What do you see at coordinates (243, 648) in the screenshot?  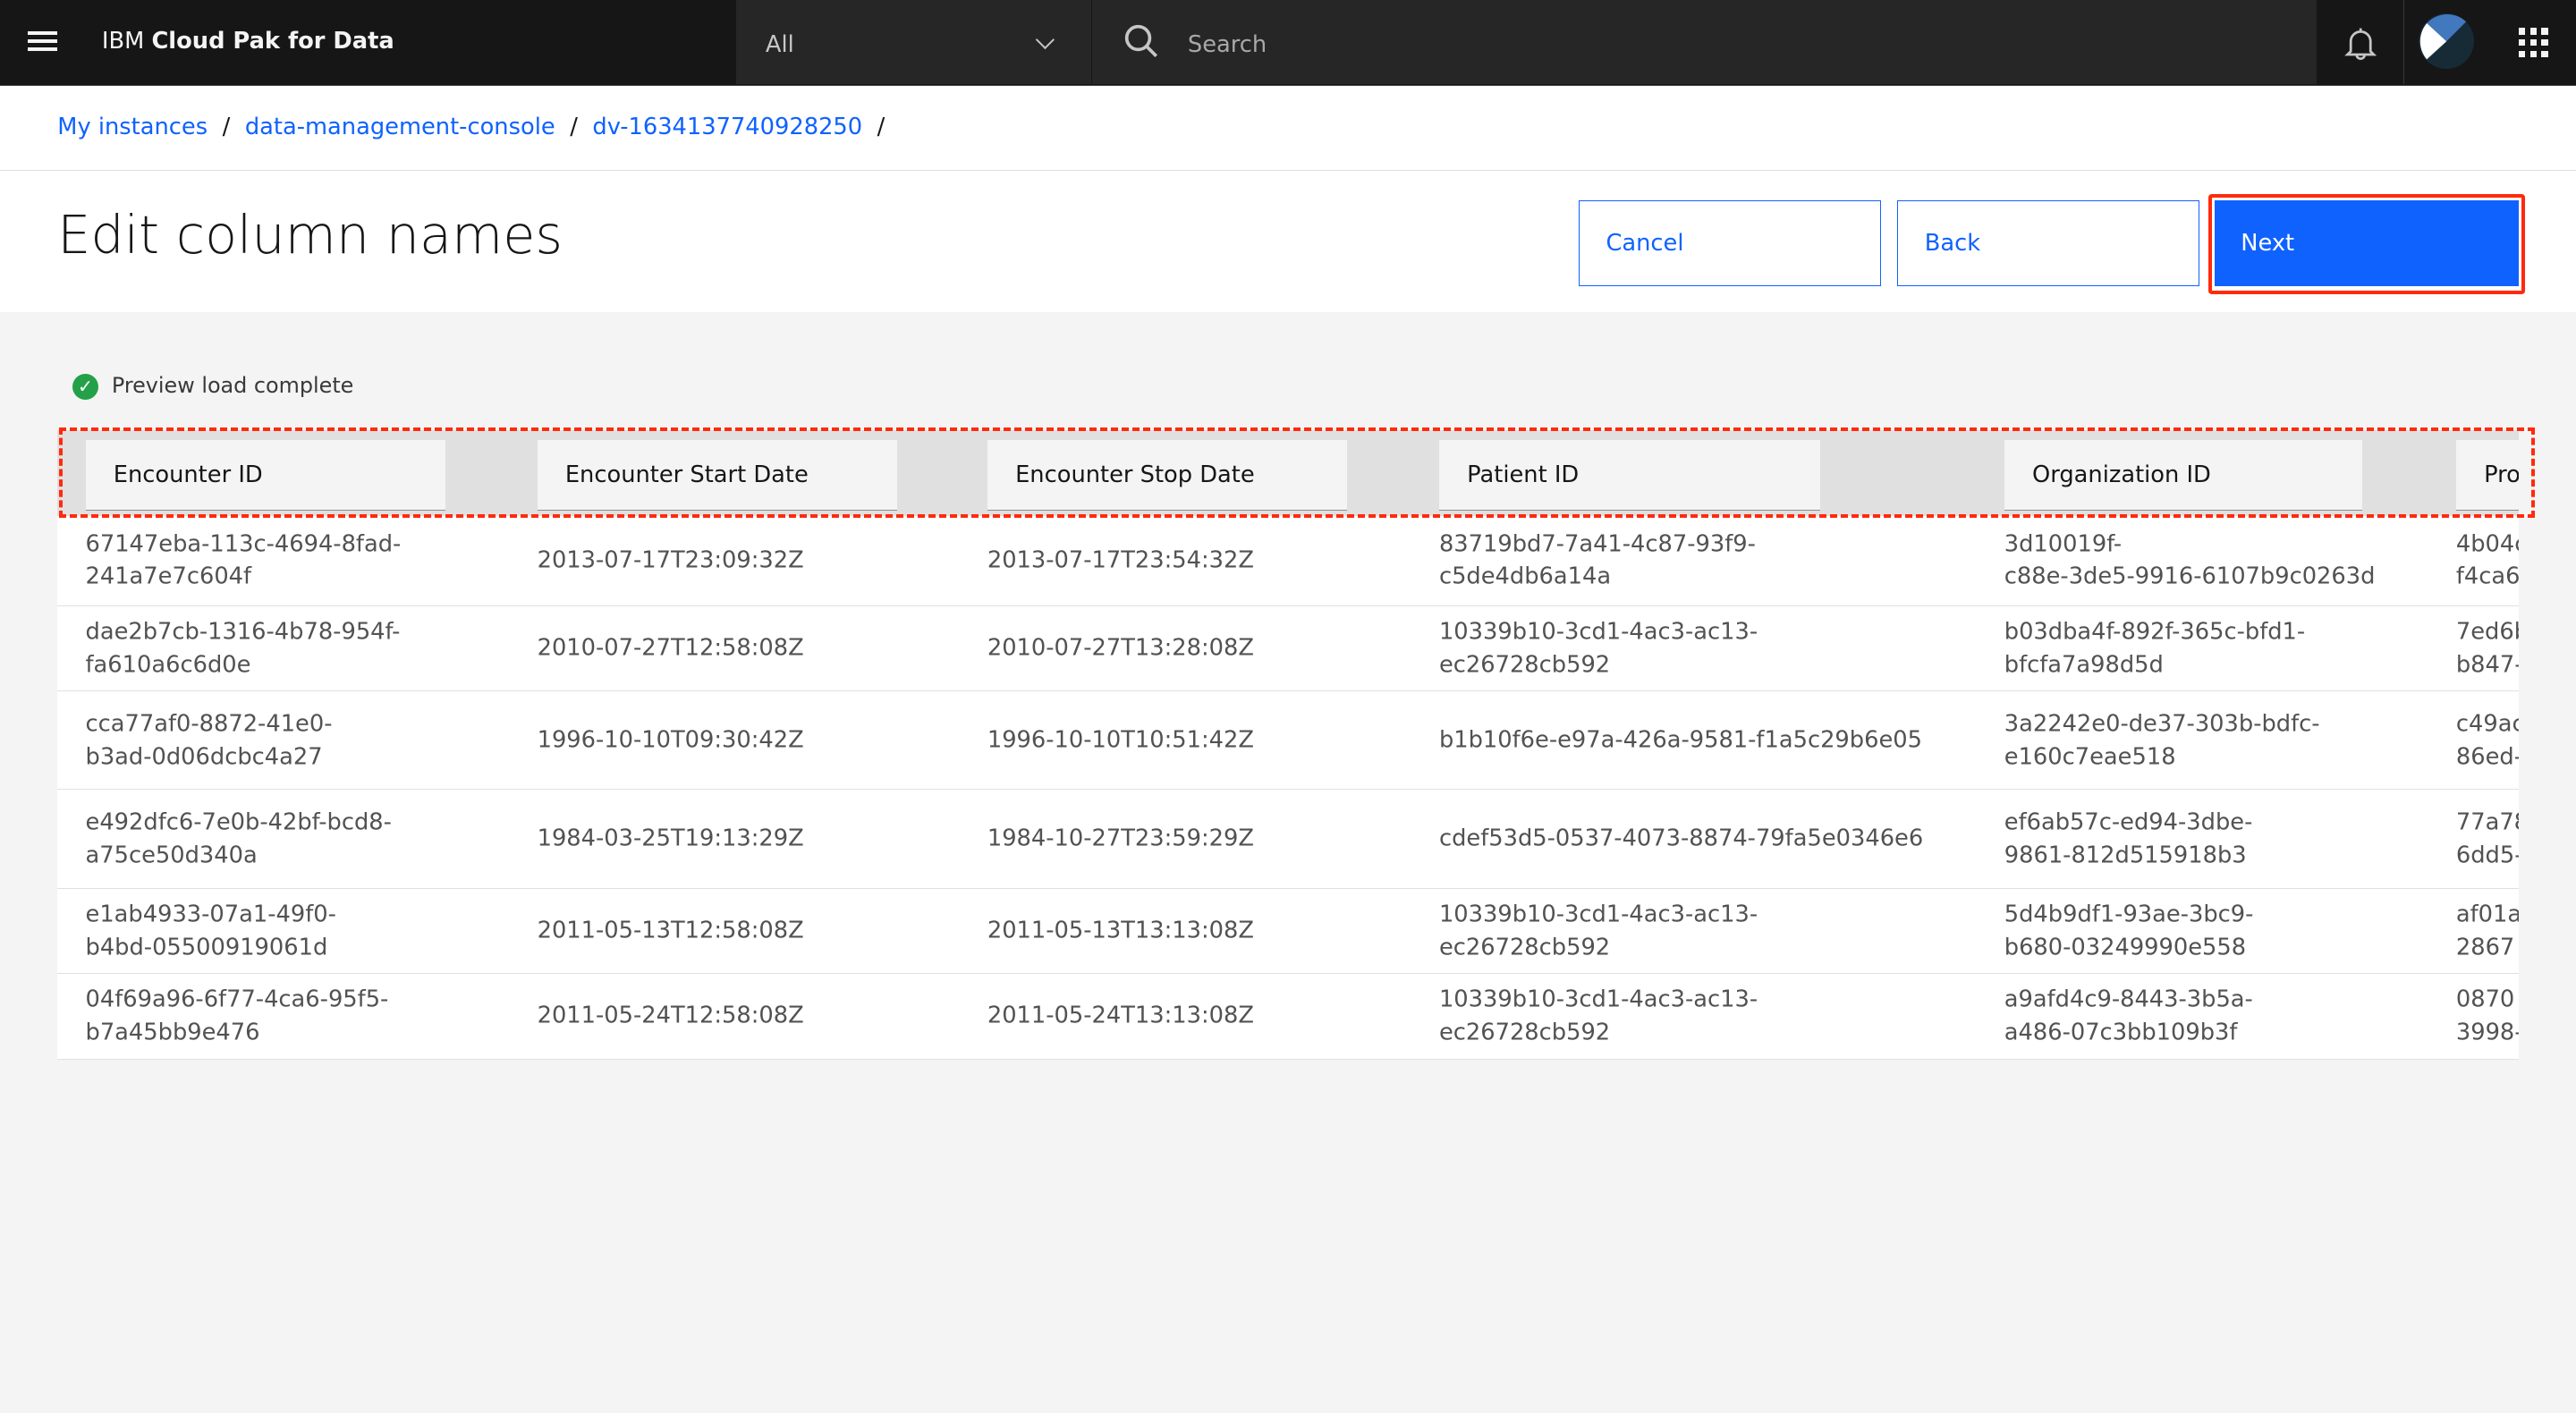 I see `table-cell: dae2b7cb-1316-4b78-954f- fa610a6c6d0e` at bounding box center [243, 648].